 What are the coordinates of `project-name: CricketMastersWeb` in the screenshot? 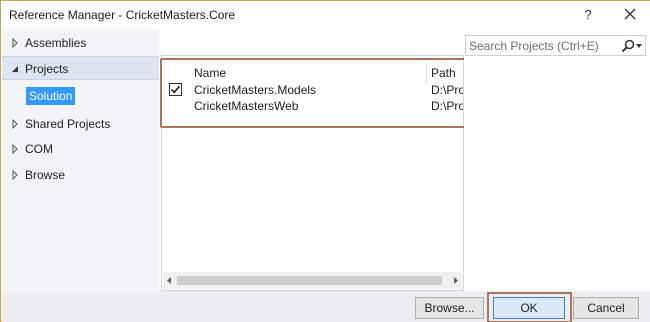 It's located at (246, 106).